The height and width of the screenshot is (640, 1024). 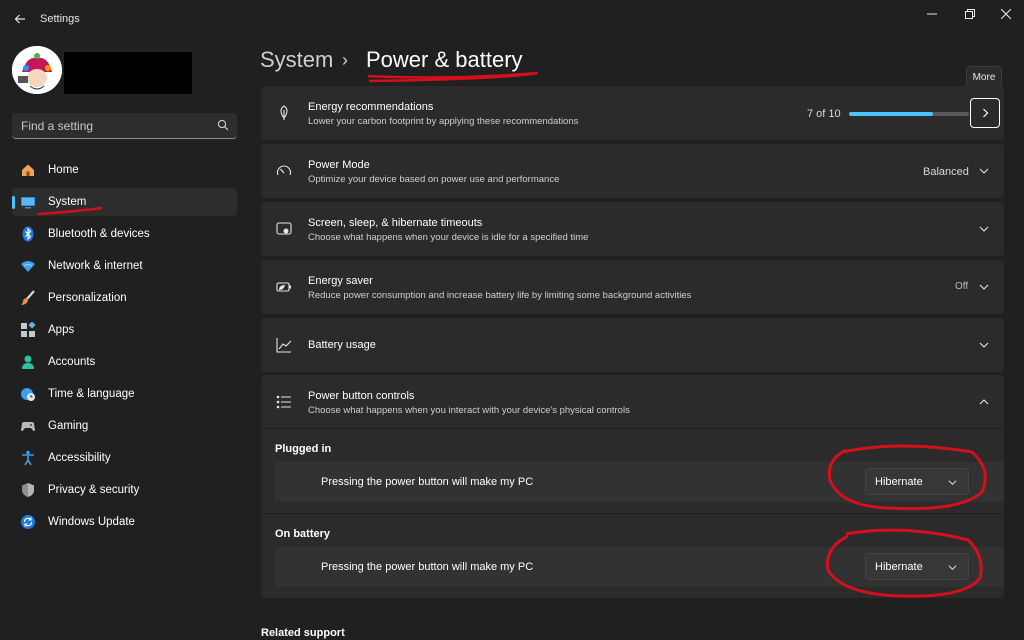 What do you see at coordinates (303, 633) in the screenshot?
I see `related-support-heading: Related support` at bounding box center [303, 633].